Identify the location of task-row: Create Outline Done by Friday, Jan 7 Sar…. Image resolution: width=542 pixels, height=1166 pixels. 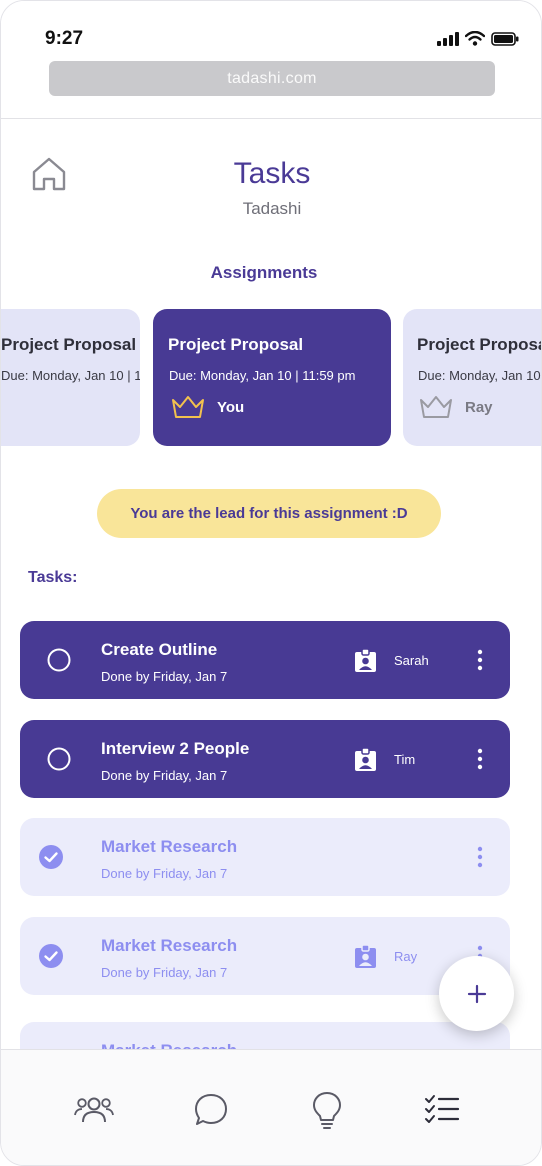
(265, 660).